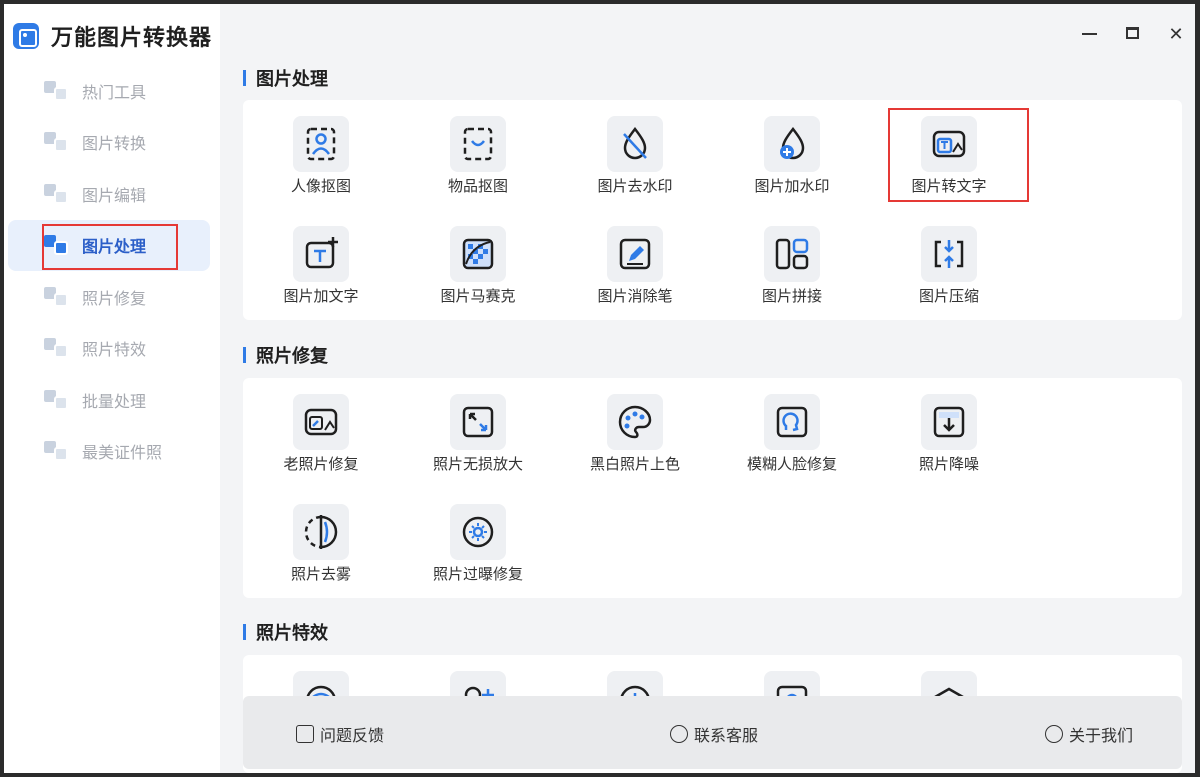 This screenshot has width=1200, height=777. I want to click on tool-lossless-upscale: 照片无损放大, so click(478, 434).